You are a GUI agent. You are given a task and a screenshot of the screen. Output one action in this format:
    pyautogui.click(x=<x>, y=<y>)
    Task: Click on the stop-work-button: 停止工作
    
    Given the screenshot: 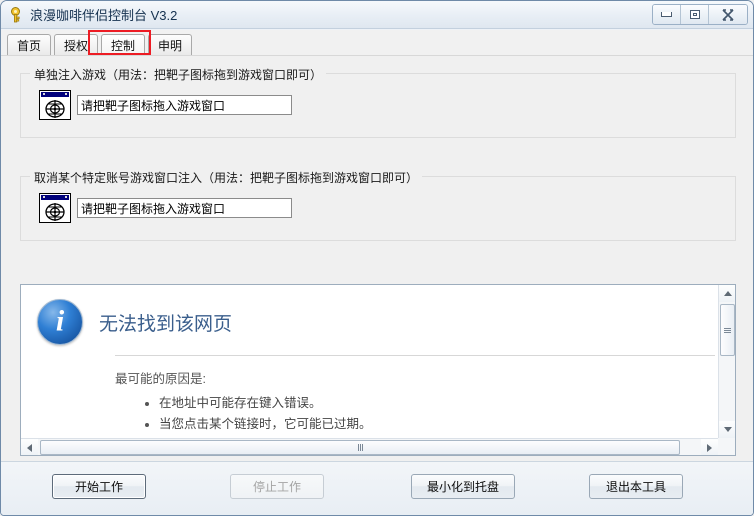 What is the action you would take?
    pyautogui.click(x=277, y=486)
    